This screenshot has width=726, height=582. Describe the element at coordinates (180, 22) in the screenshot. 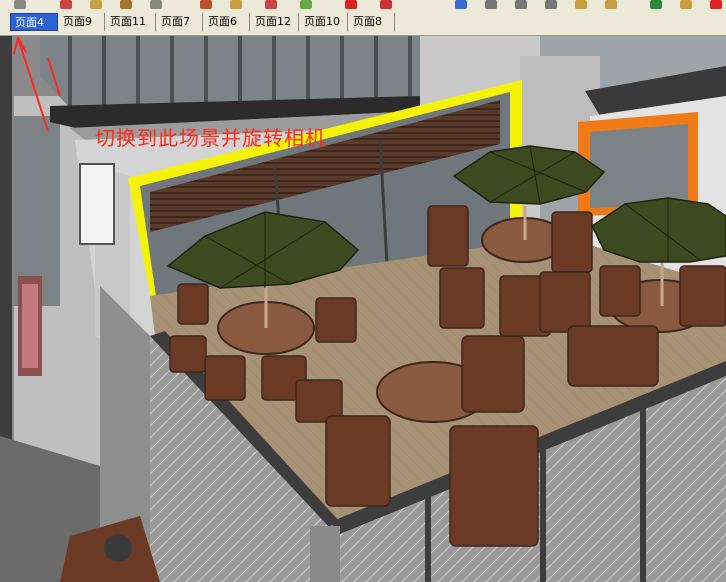

I see `tab-page7: 页面7` at that location.